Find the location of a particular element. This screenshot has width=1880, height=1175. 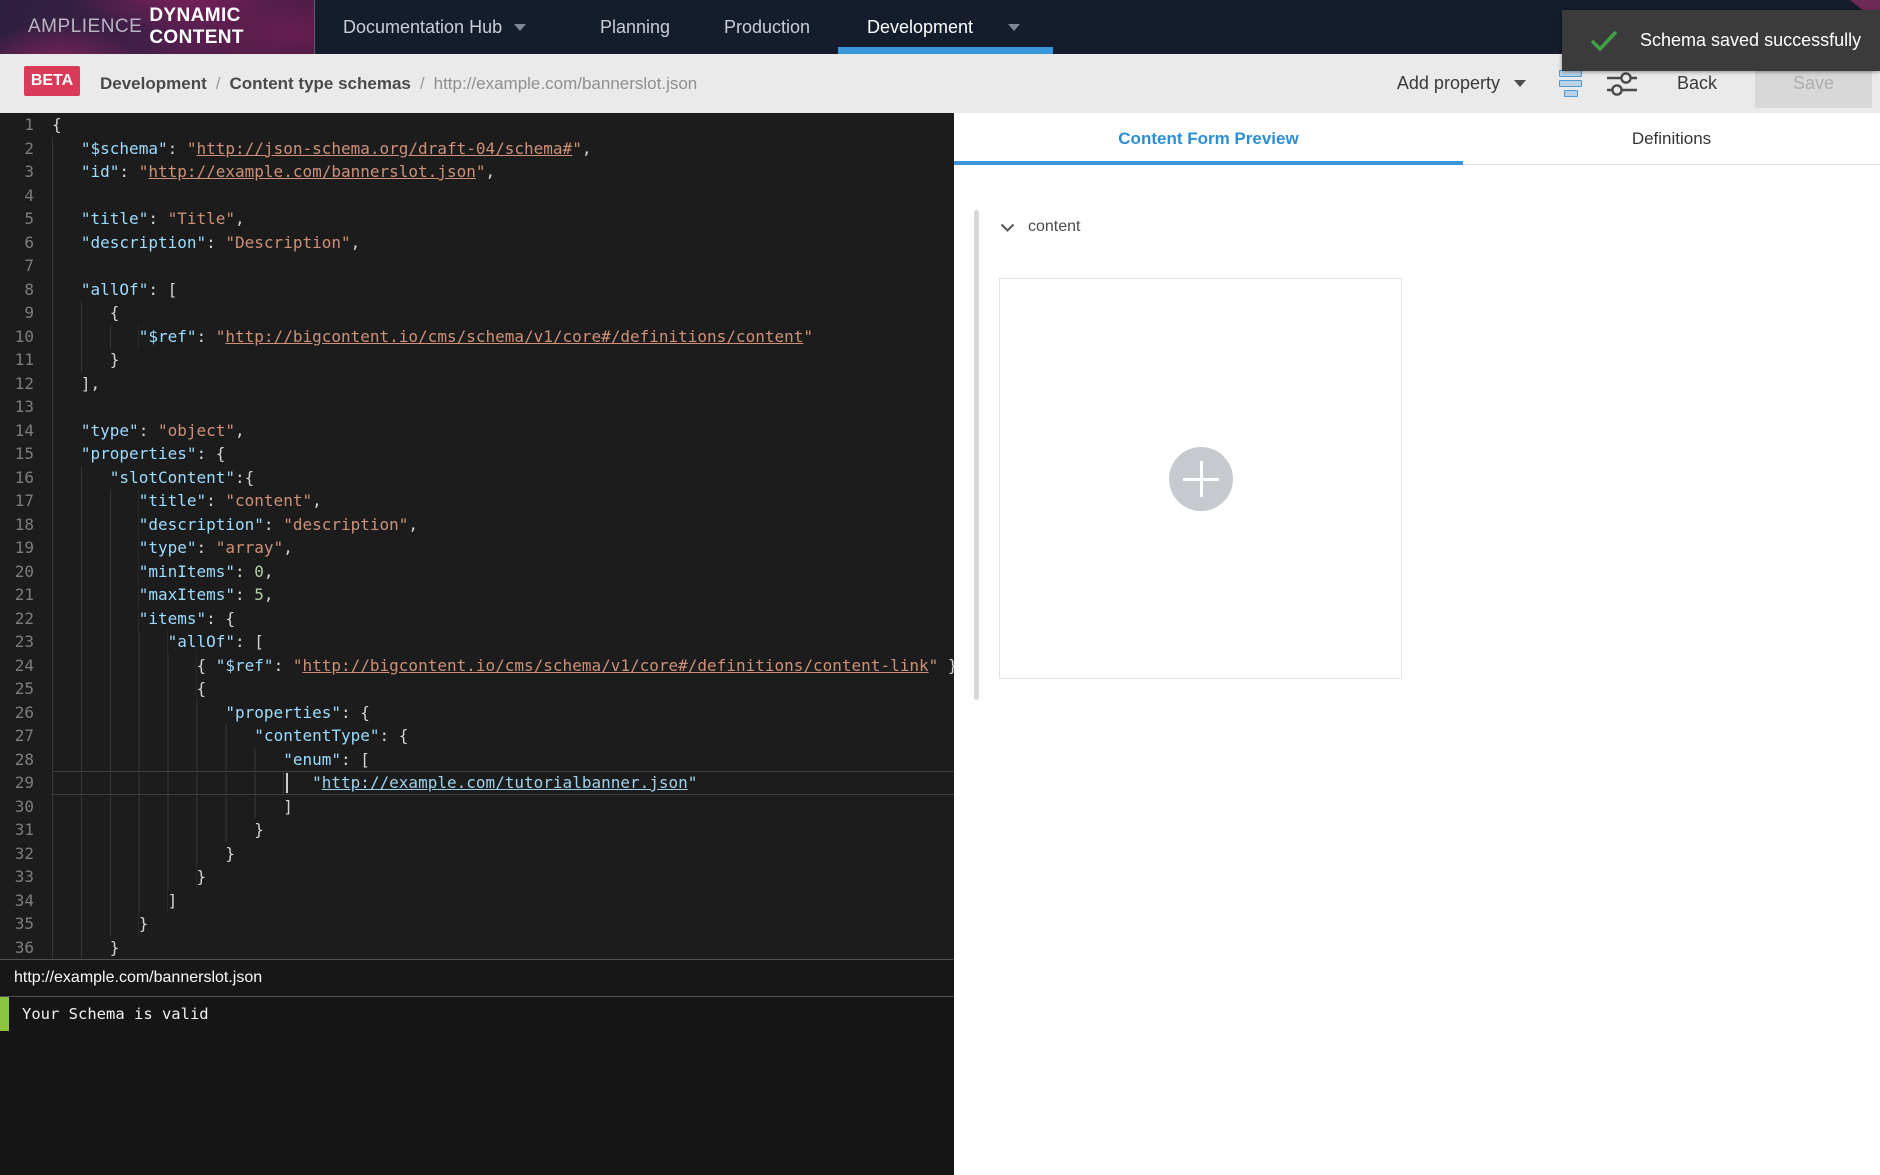

code-line-text: "type": "object", is located at coordinates (503, 430).